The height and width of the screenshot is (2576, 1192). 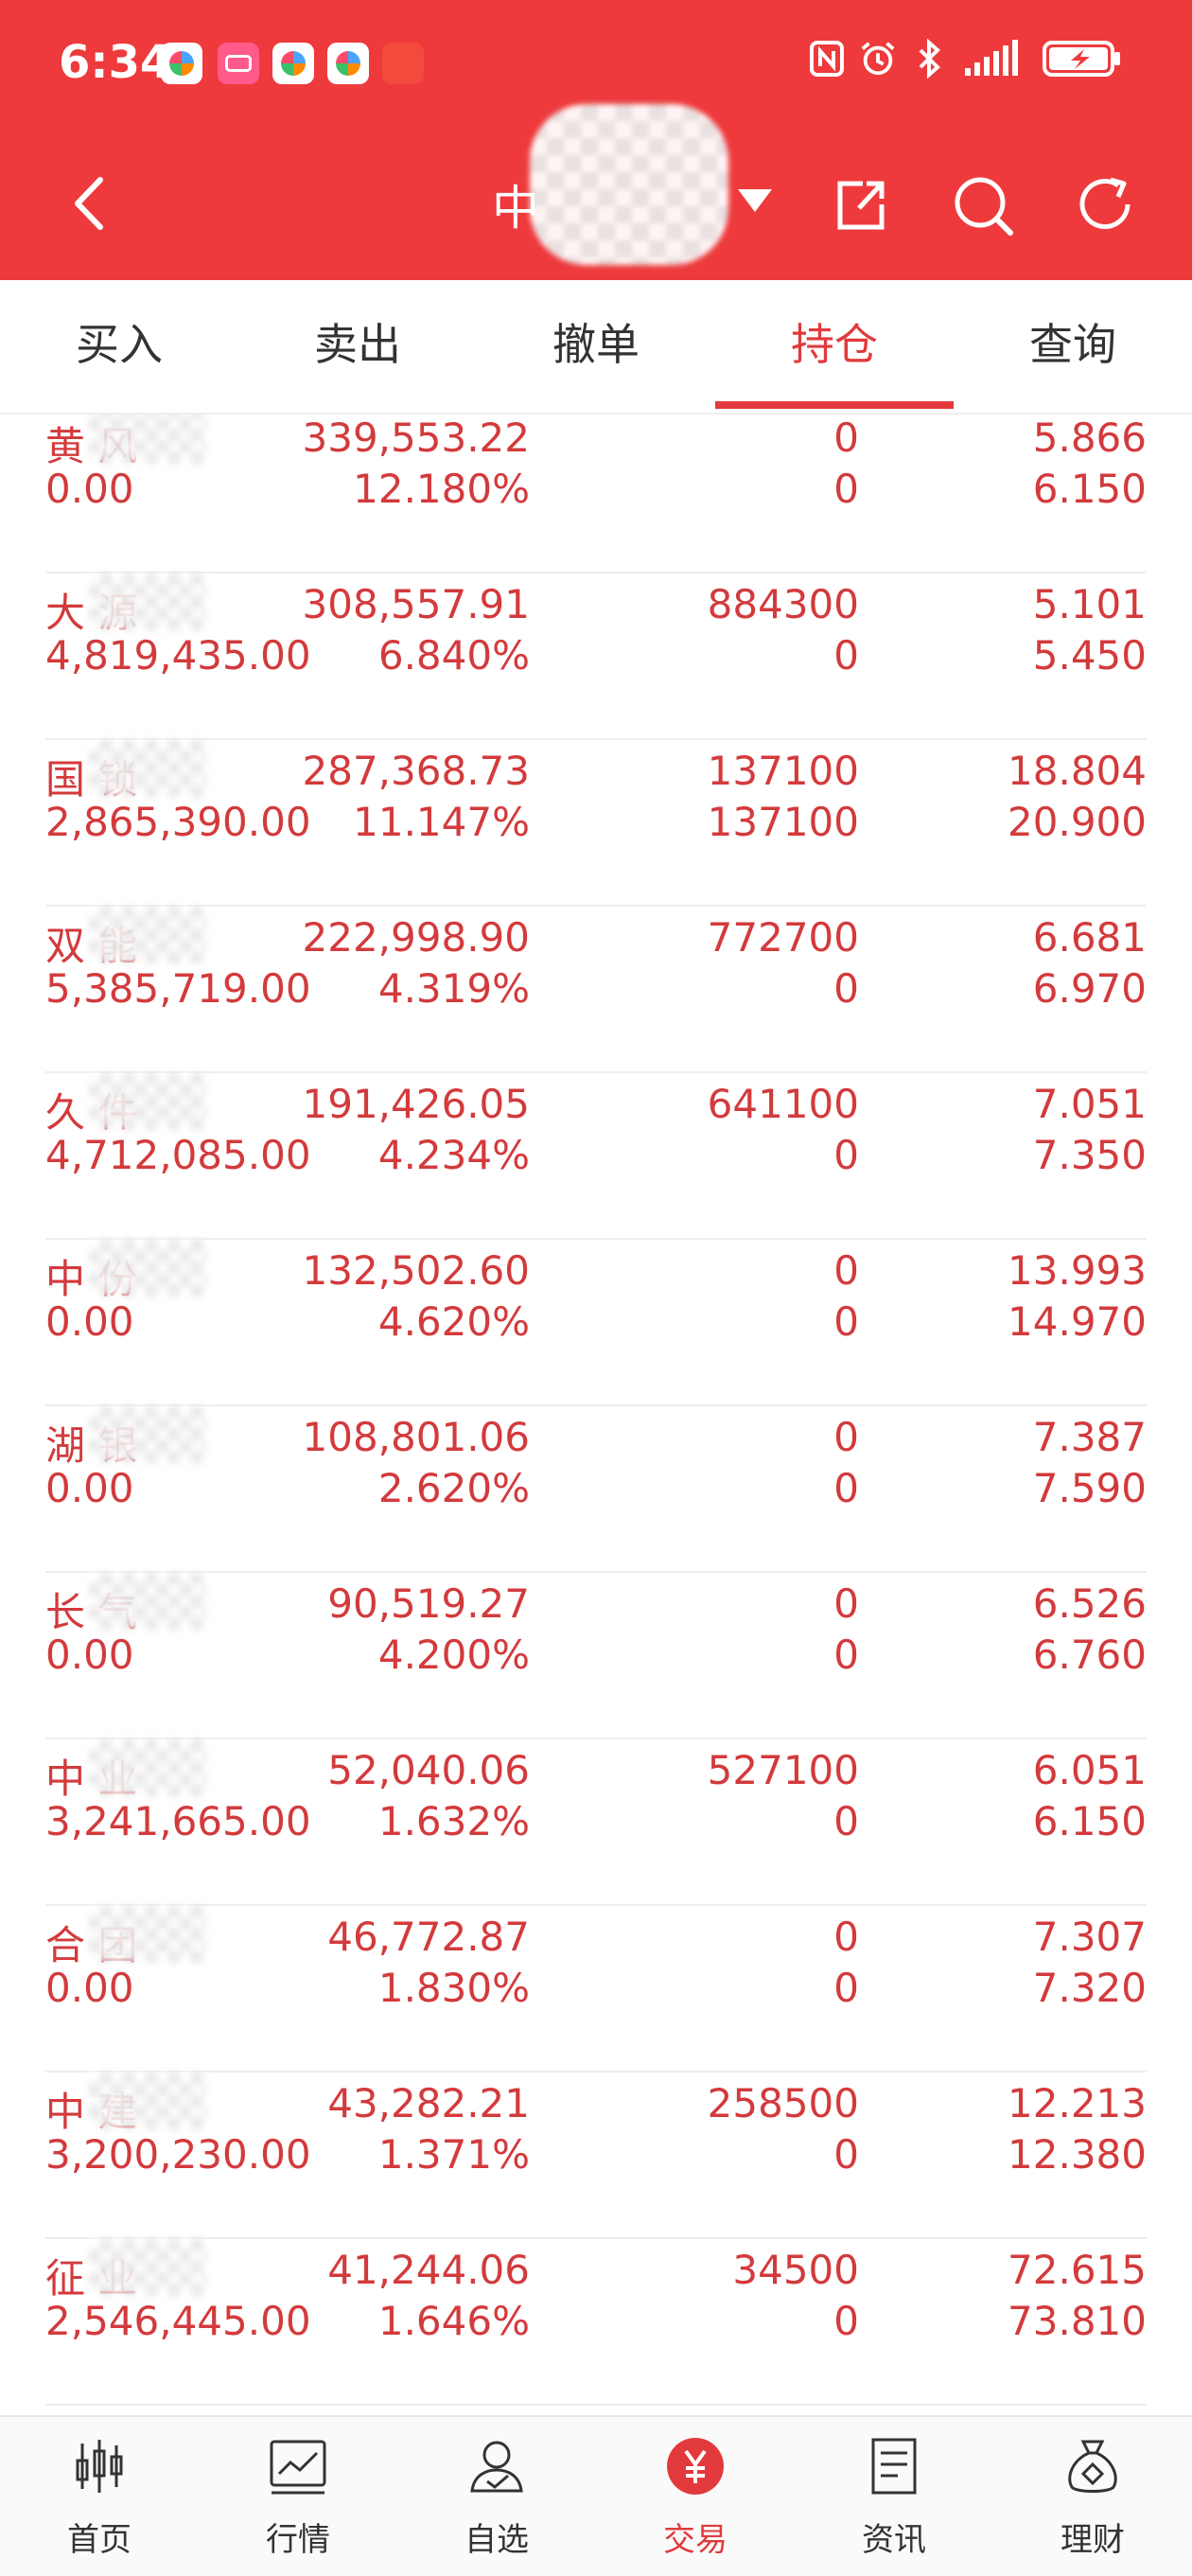 I want to click on market-value: 222,998.90, so click(x=416, y=937).